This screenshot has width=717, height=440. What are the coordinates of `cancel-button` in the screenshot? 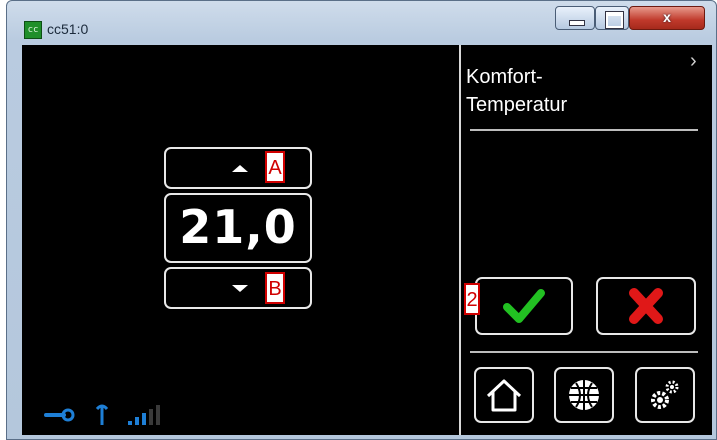 It's located at (646, 306).